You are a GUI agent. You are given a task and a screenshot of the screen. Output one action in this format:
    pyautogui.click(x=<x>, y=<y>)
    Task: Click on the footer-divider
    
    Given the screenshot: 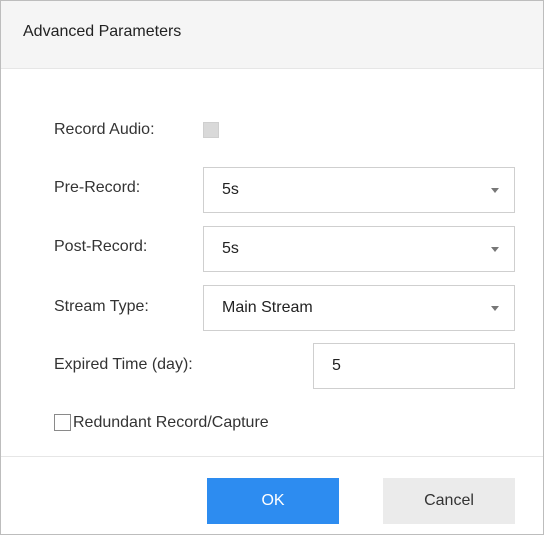 What is the action you would take?
    pyautogui.click(x=272, y=456)
    